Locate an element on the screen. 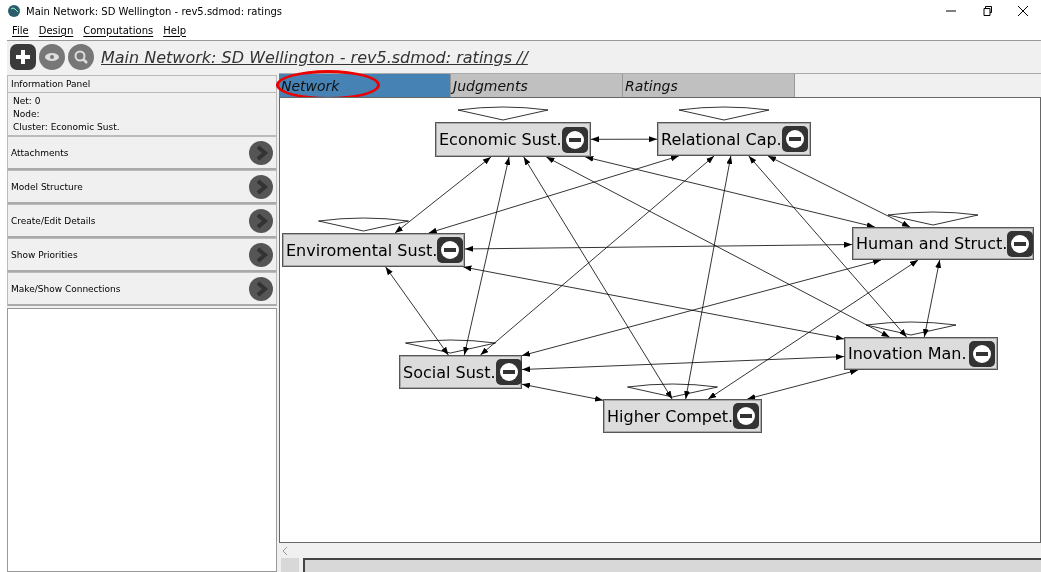 Image resolution: width=1041 pixels, height=572 pixels. network-node: Relational Cap. is located at coordinates (734, 139).